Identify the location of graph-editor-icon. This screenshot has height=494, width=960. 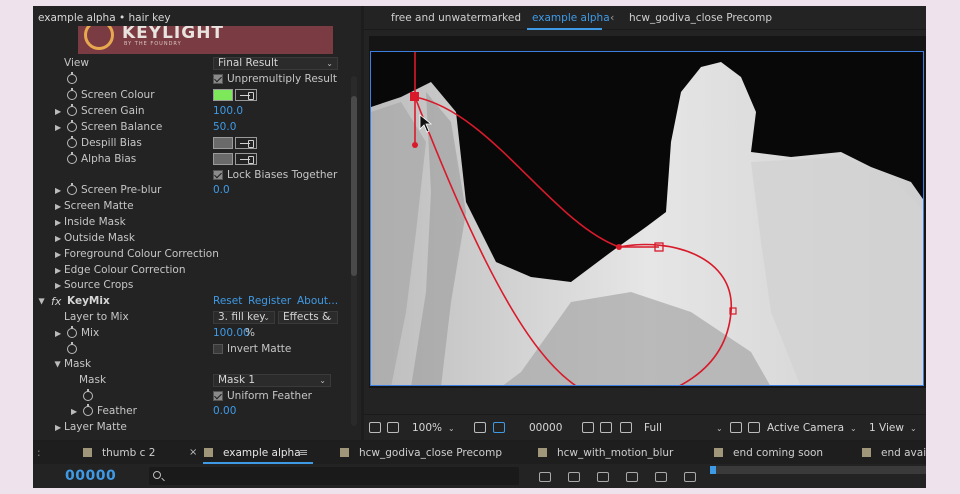
(690, 477).